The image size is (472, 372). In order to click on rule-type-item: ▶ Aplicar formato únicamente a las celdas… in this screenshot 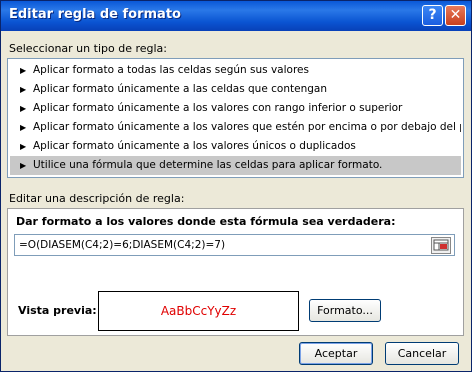, I will do `click(235, 89)`.